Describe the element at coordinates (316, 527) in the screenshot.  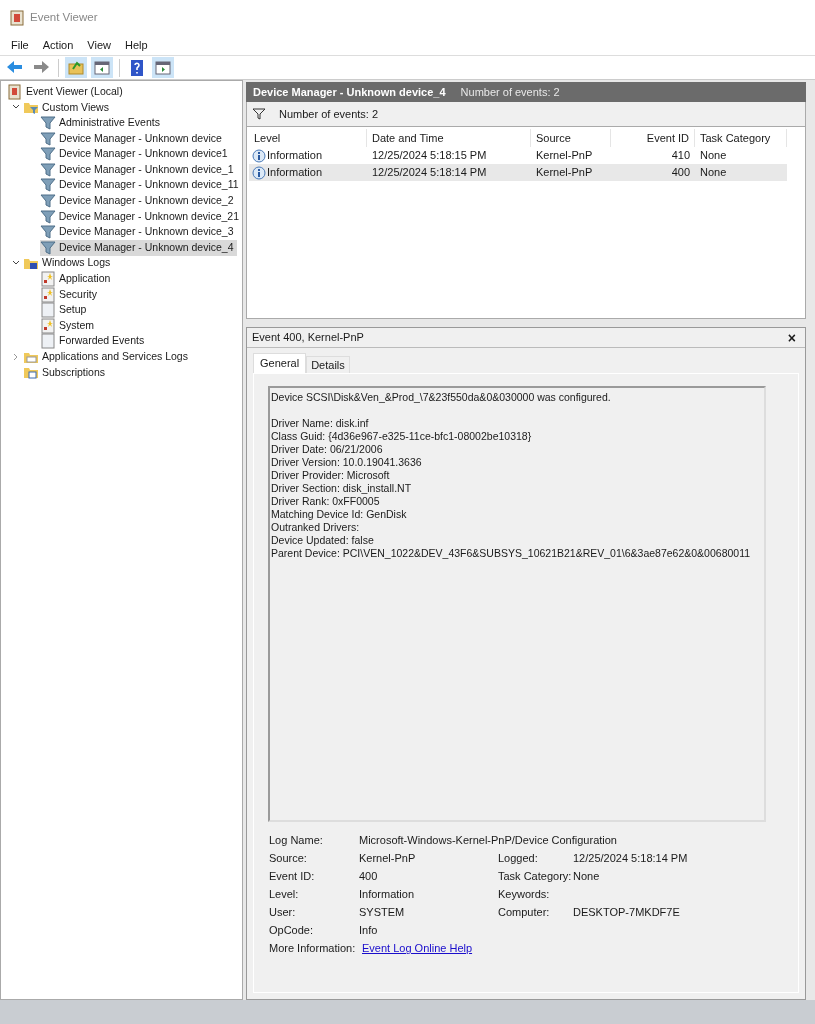
I see `message-text: Outranked Drivers:` at that location.